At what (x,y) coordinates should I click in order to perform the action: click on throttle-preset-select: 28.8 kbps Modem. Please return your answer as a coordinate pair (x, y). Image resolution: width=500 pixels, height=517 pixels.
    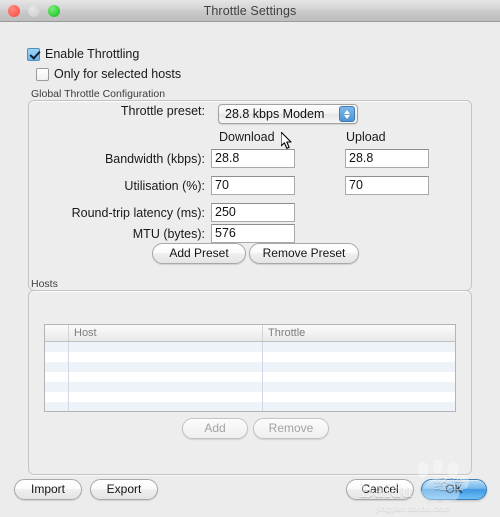
    Looking at the image, I should click on (288, 114).